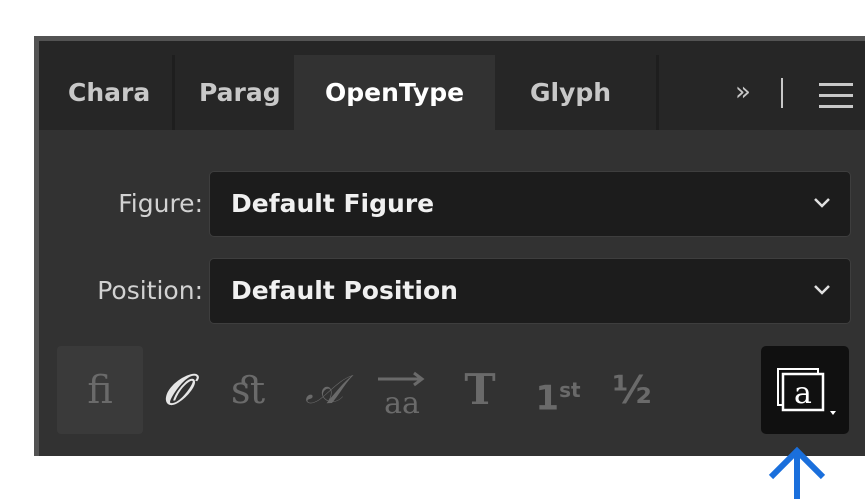 The width and height of the screenshot is (865, 499). I want to click on stylistic-sets-button: a, so click(805, 390).